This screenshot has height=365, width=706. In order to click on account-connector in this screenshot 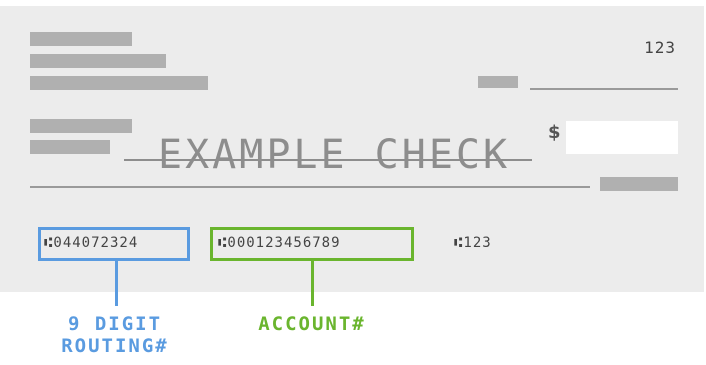, I will do `click(312, 283)`.